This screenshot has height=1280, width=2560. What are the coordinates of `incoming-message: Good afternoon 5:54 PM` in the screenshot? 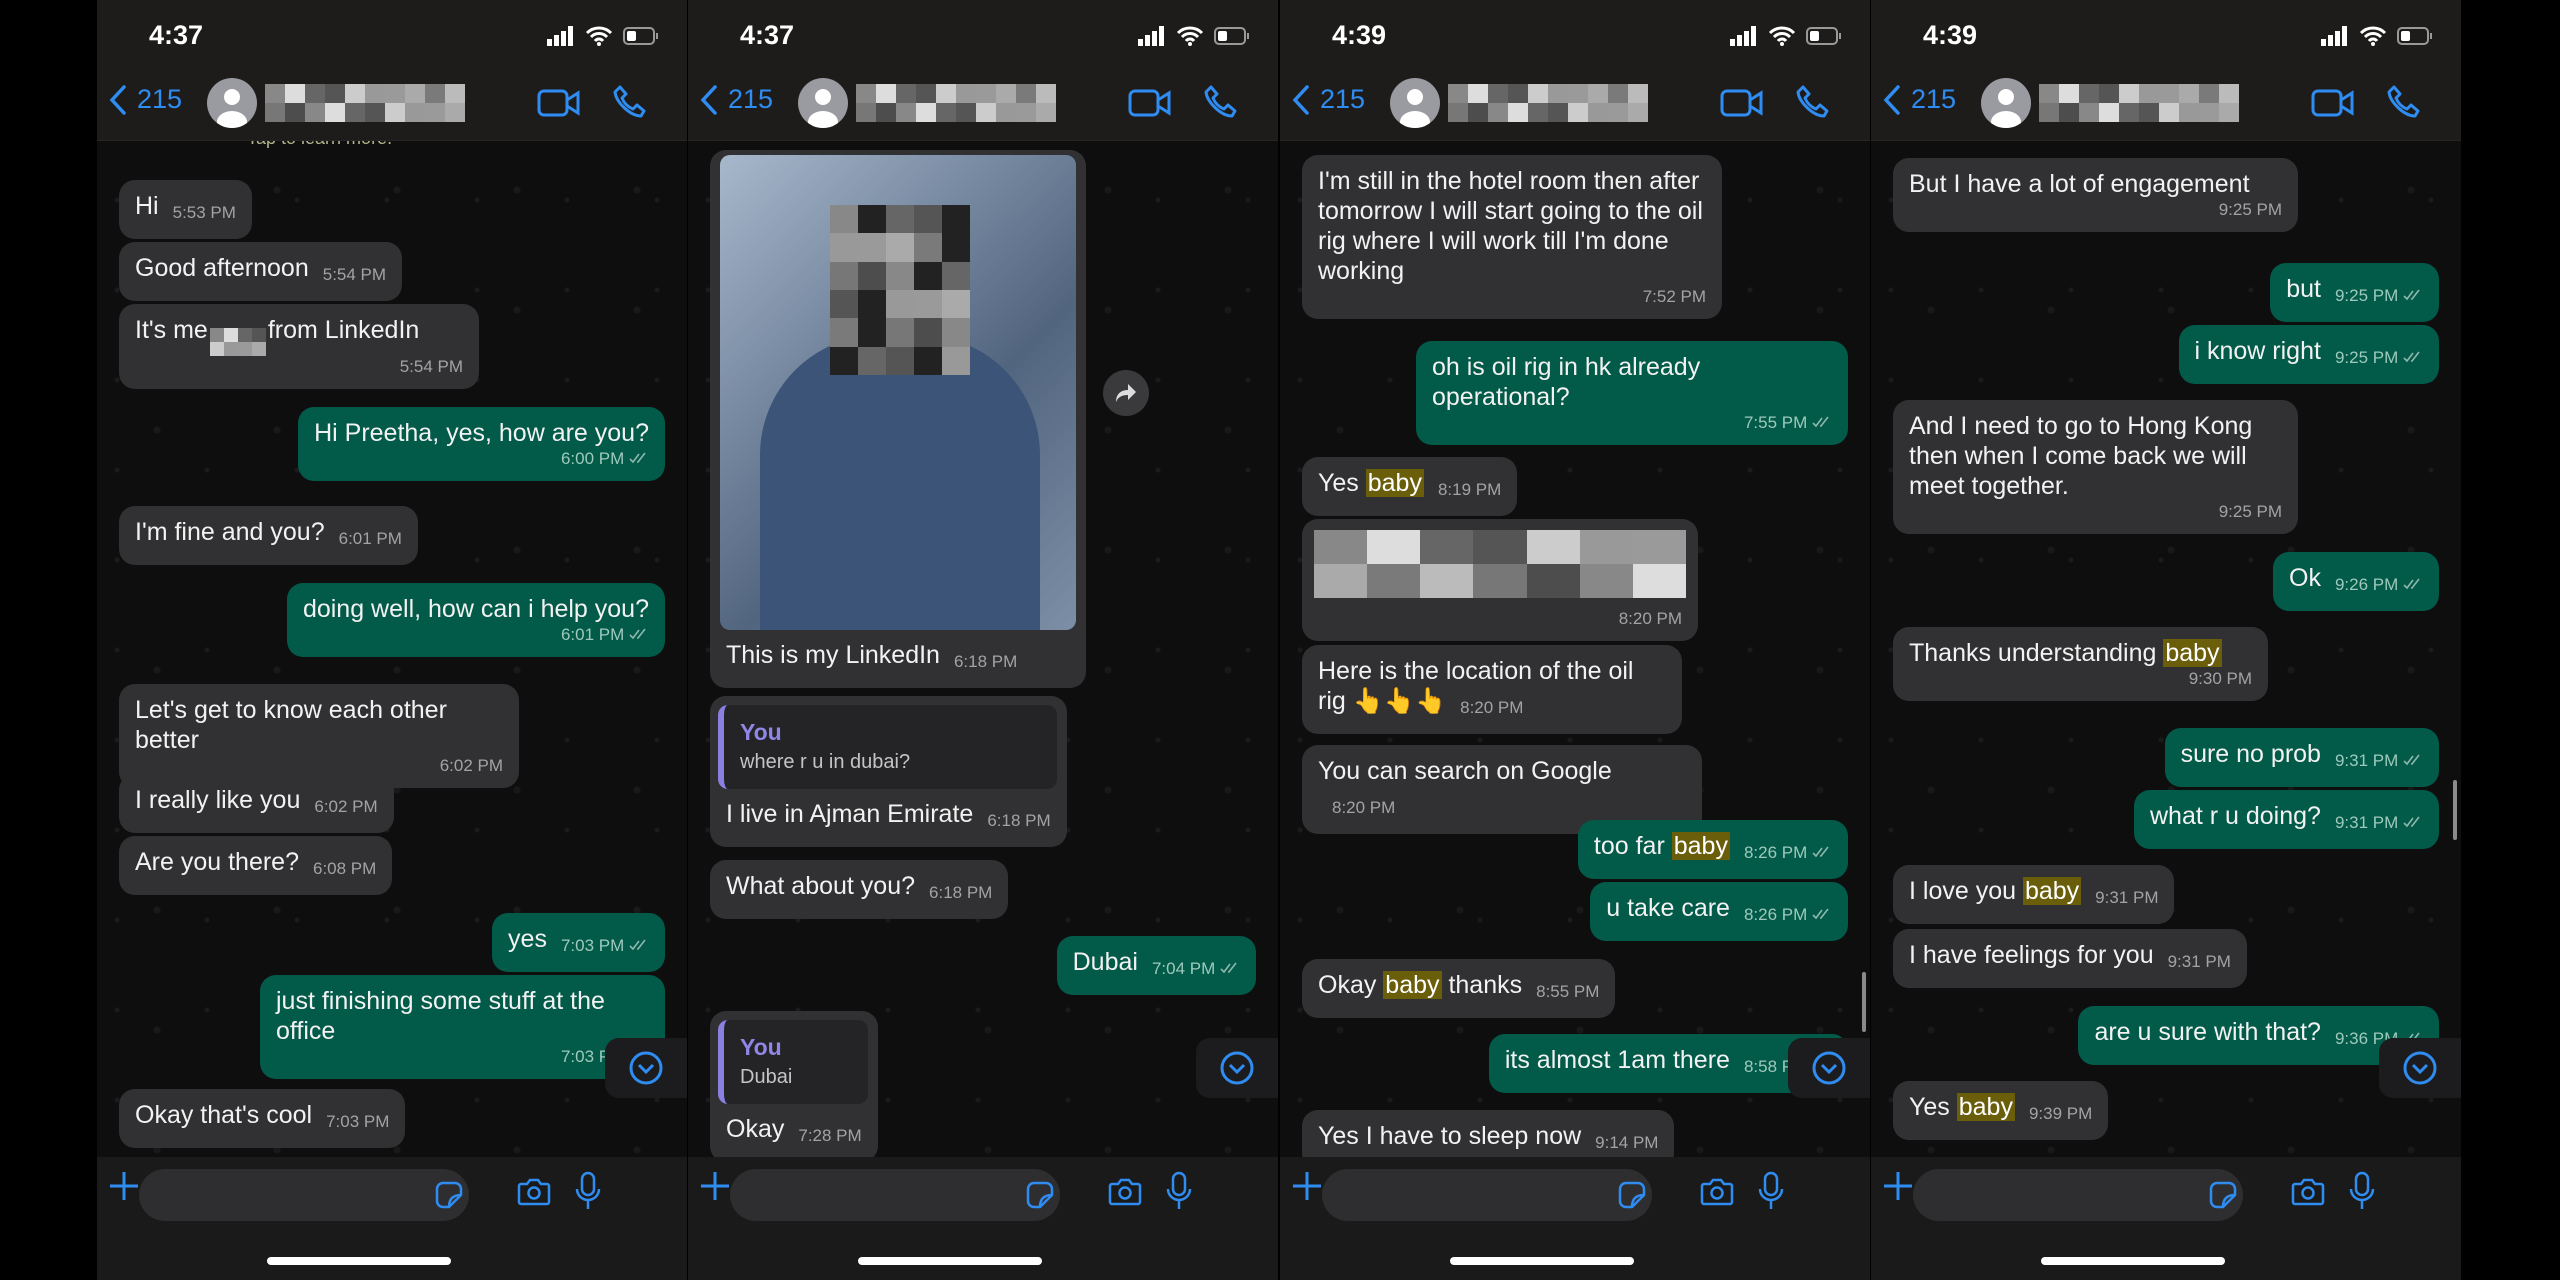 It's located at (261, 271).